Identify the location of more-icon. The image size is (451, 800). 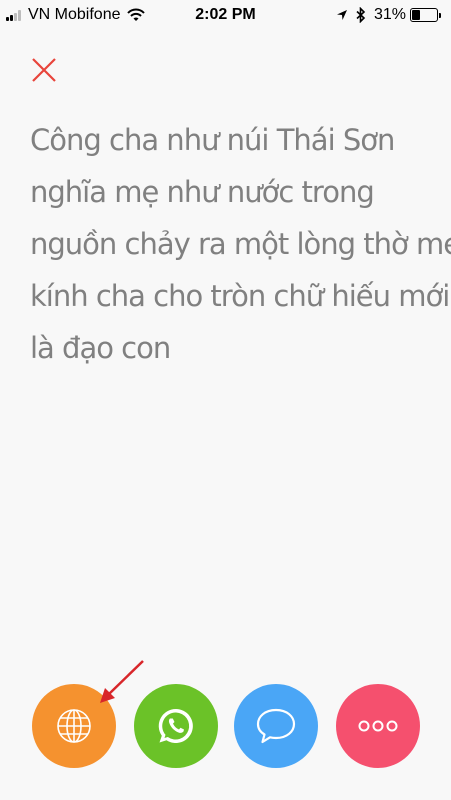
(378, 726).